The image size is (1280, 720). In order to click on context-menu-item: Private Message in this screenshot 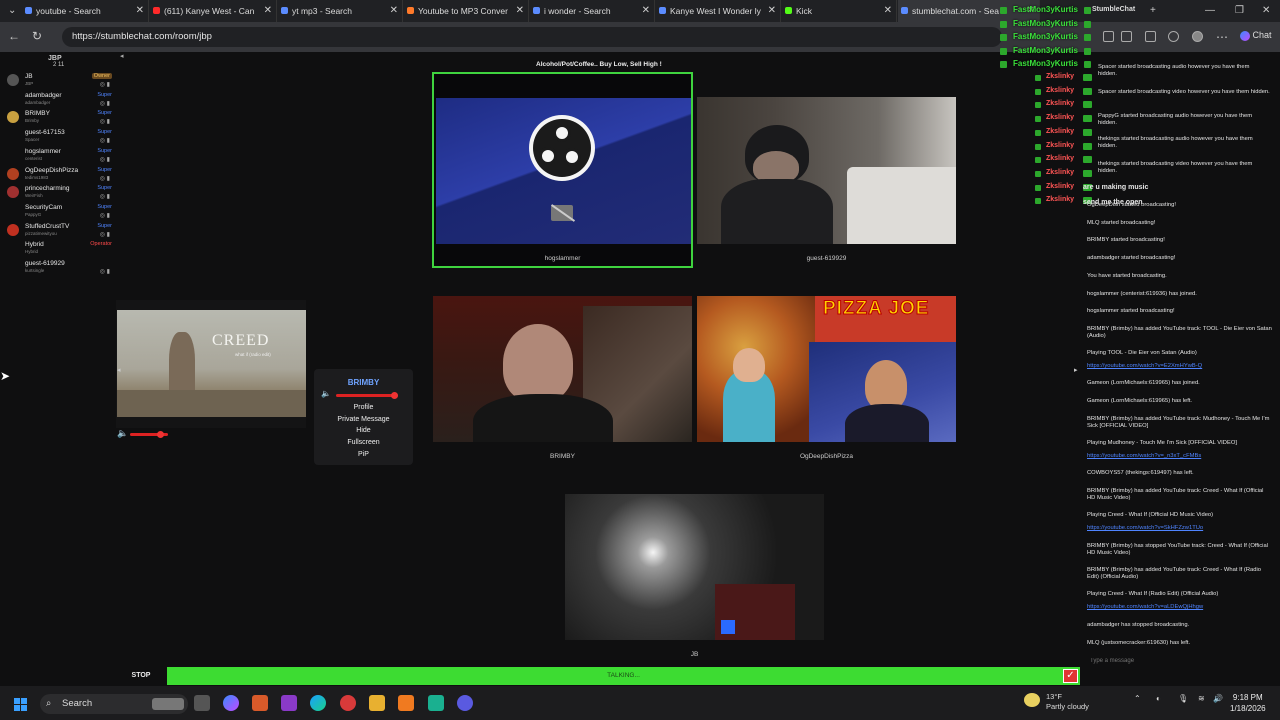, I will do `click(363, 419)`.